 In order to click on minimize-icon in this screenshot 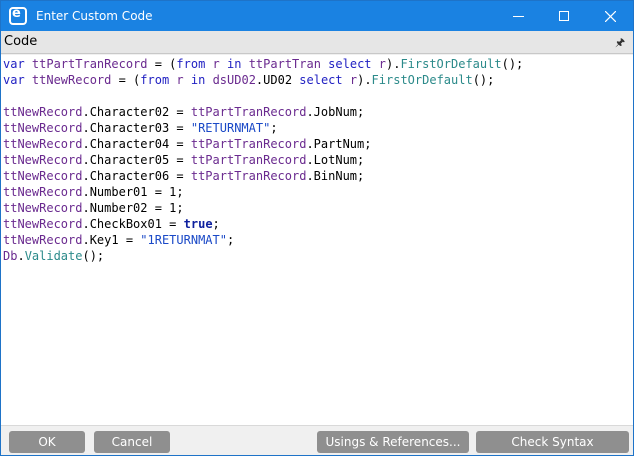, I will do `click(518, 16)`.